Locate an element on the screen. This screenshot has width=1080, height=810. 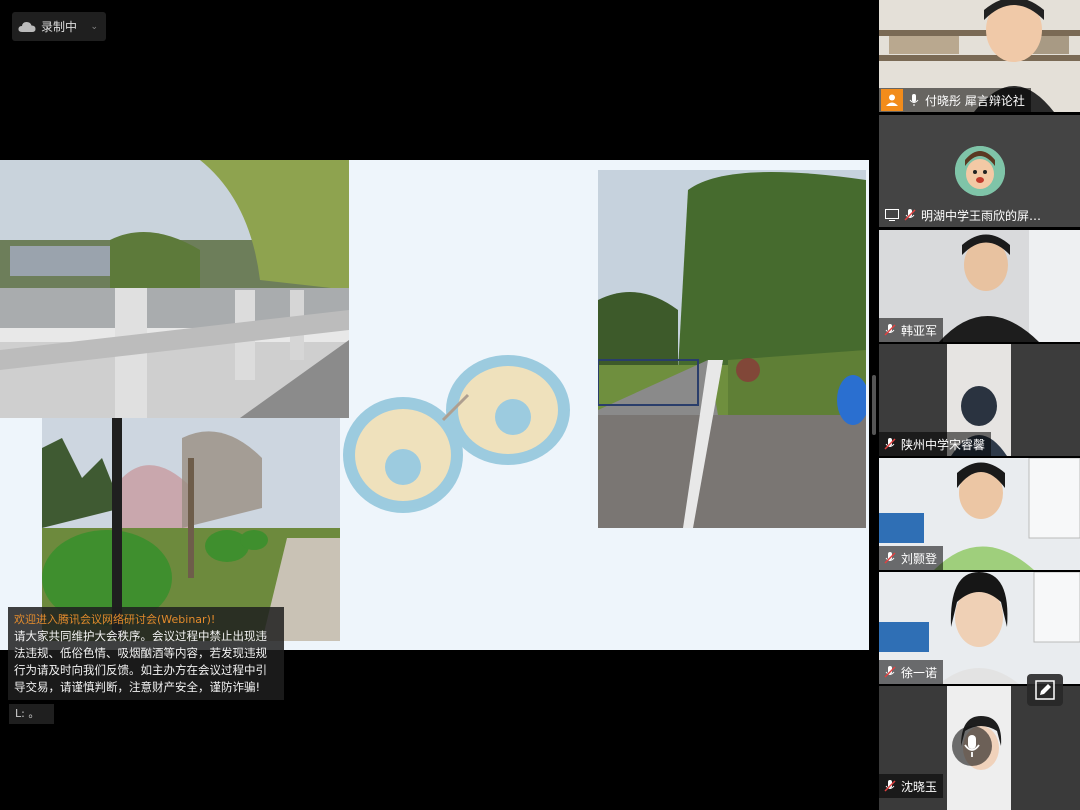
participant-name-bar: 沈晓玉 is located at coordinates (911, 786).